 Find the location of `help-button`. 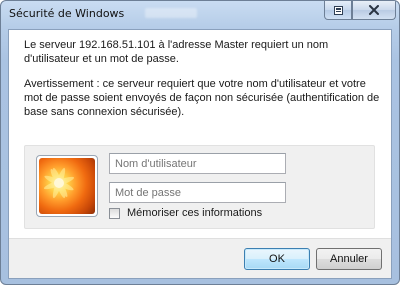

help-button is located at coordinates (338, 10).